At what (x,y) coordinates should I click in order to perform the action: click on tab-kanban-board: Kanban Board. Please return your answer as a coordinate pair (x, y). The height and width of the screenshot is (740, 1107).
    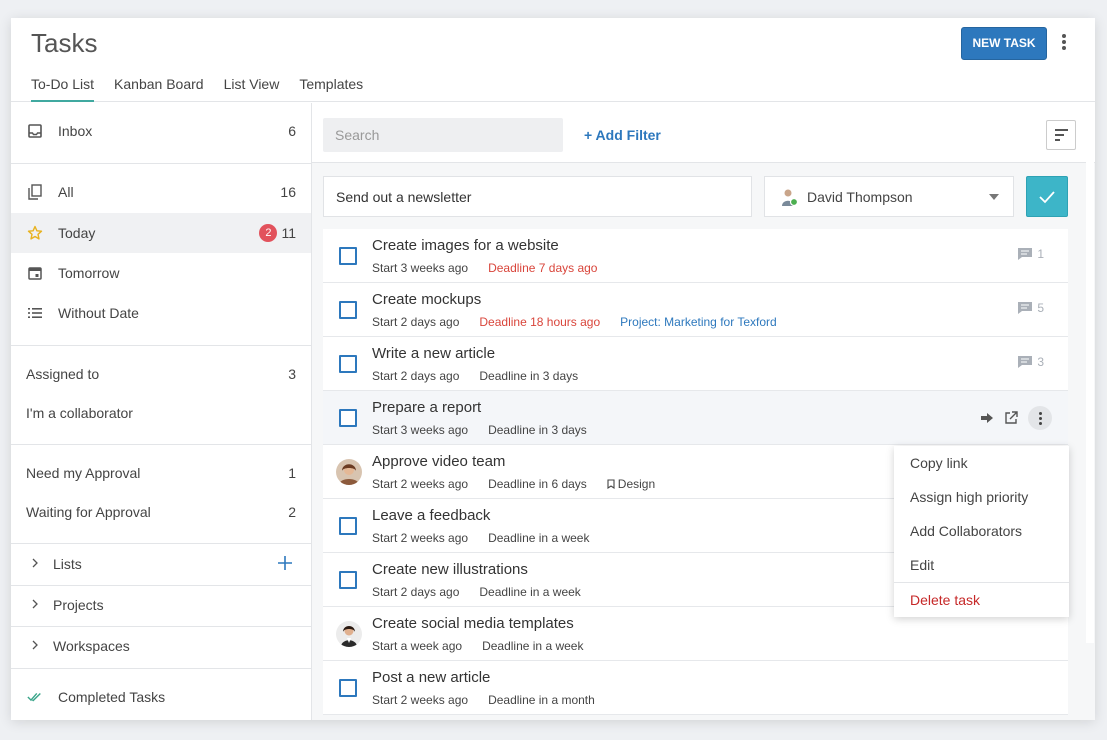
    Looking at the image, I should click on (159, 89).